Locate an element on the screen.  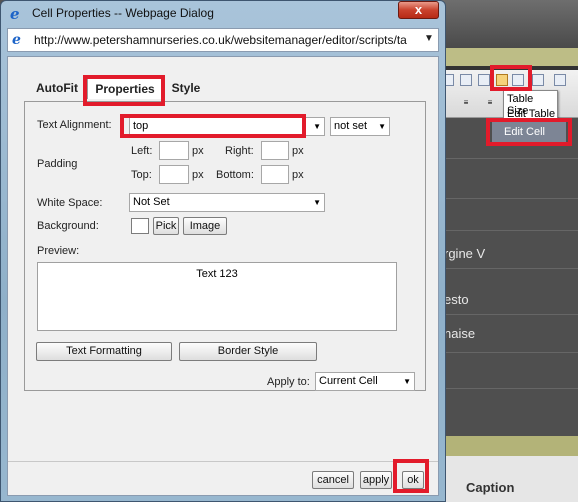
preview-label: Preview: is located at coordinates (58, 251).